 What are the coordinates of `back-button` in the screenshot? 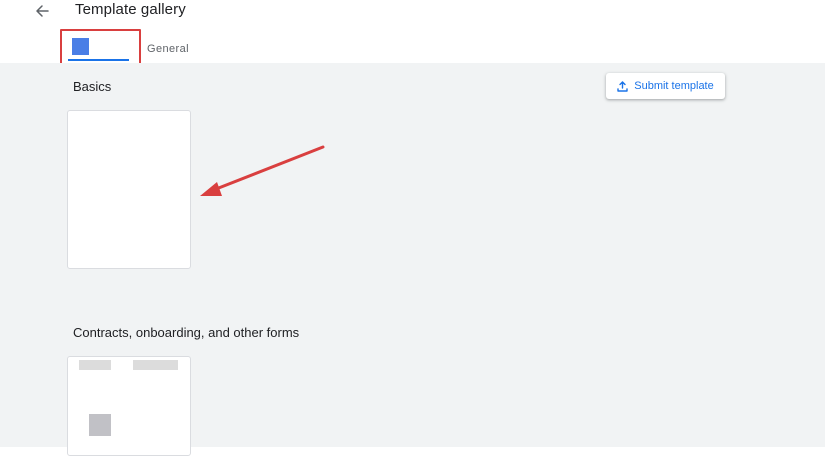 It's located at (42, 11).